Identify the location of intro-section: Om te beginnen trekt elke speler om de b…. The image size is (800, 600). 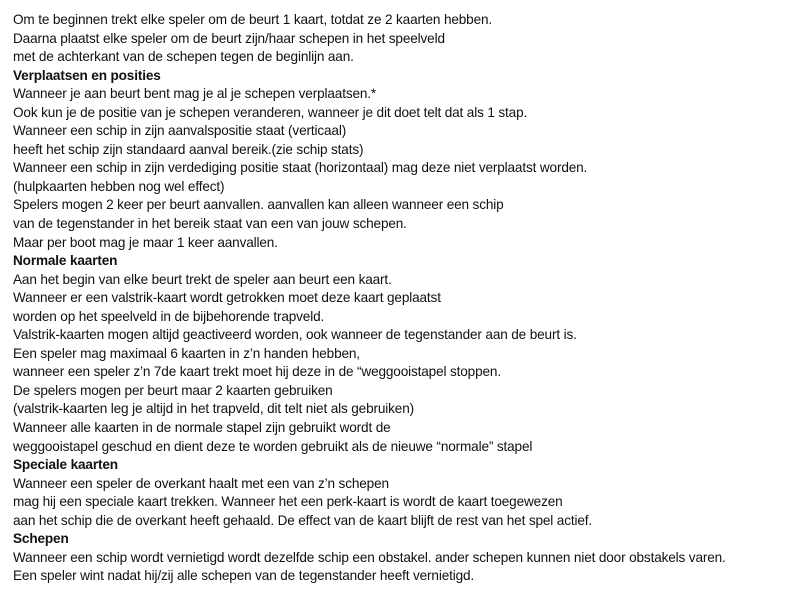
(405, 39).